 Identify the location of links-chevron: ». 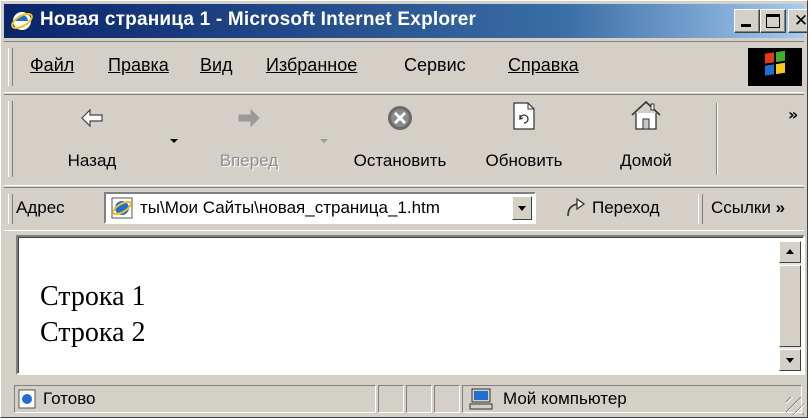
(780, 207).